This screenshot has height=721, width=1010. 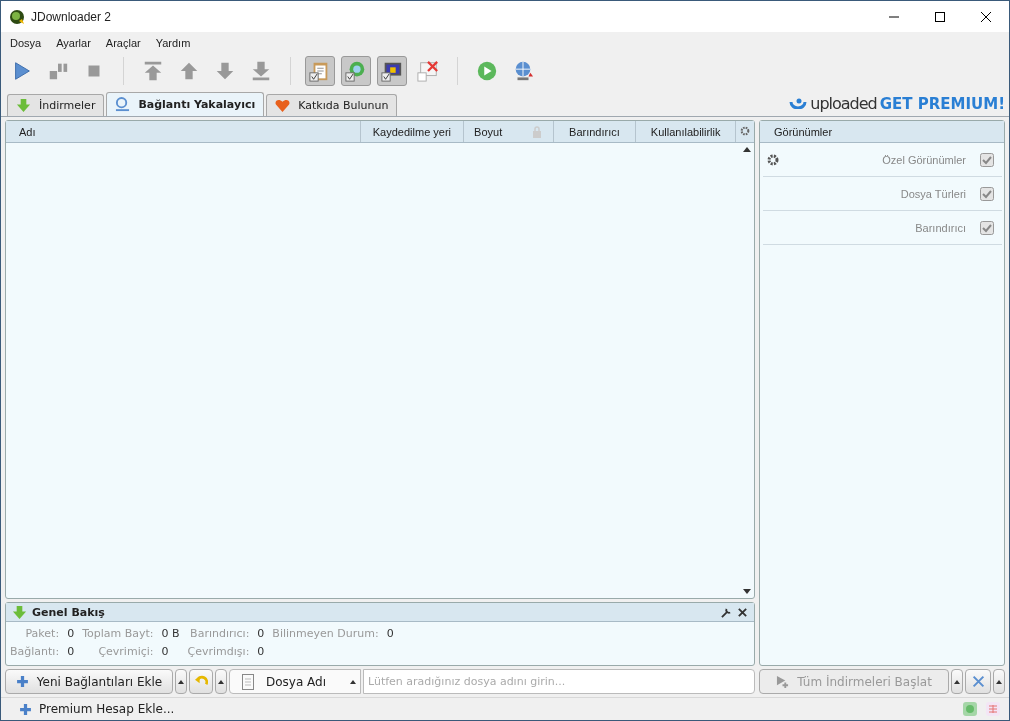 What do you see at coordinates (56, 105) in the screenshot?
I see `tab: İndirmeler` at bounding box center [56, 105].